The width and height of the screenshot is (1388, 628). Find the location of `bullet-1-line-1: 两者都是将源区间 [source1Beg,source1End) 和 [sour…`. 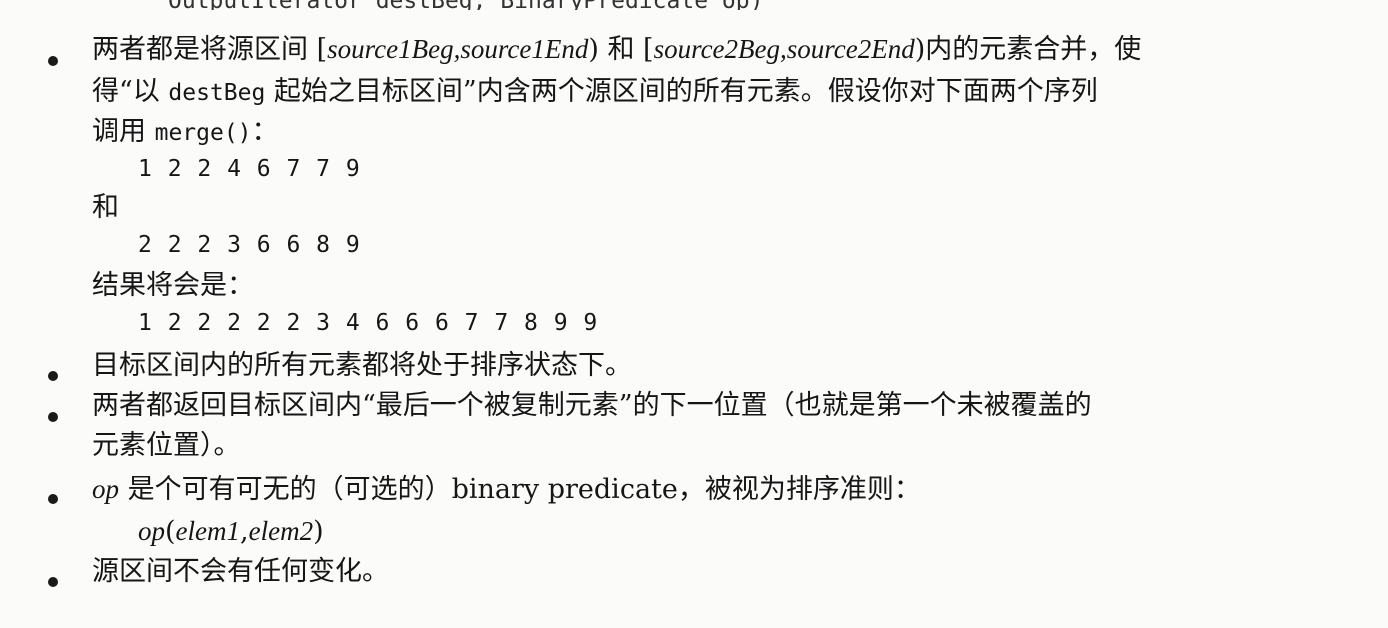

bullet-1-line-1: 两者都是将源区间 [source1Beg,source1End) 和 [sour… is located at coordinates (617, 49).